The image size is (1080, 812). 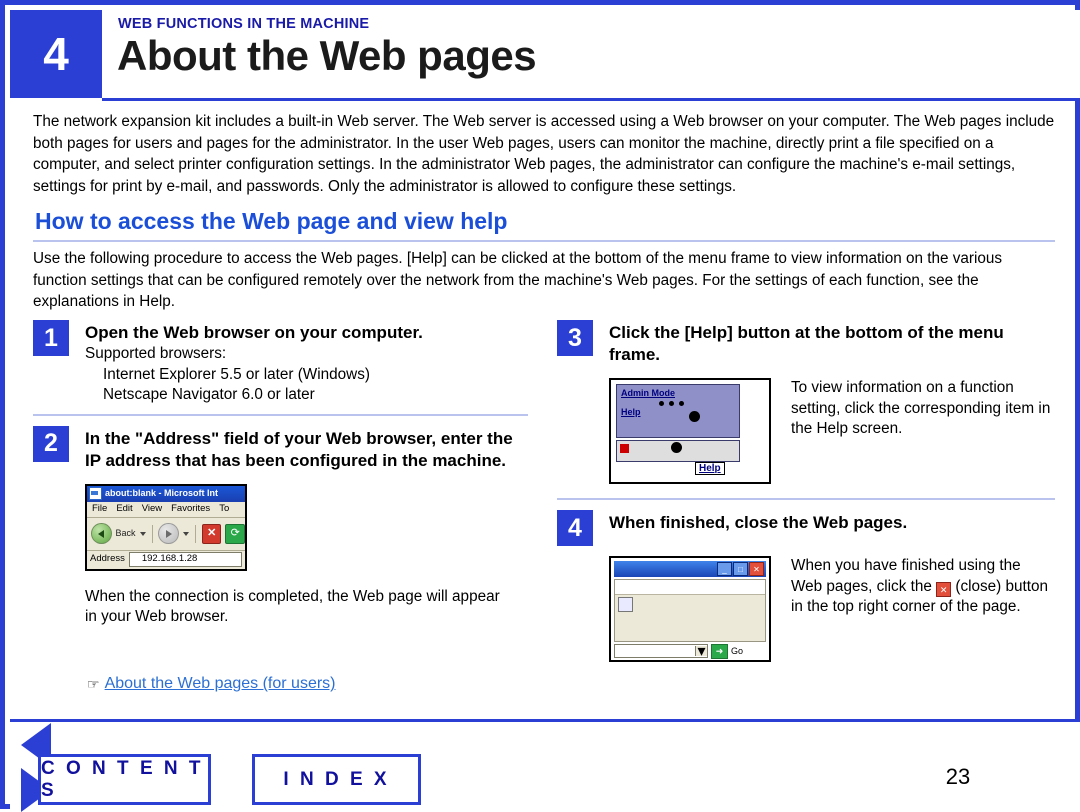 I want to click on chevron-down-icon: ▾, so click(x=701, y=651).